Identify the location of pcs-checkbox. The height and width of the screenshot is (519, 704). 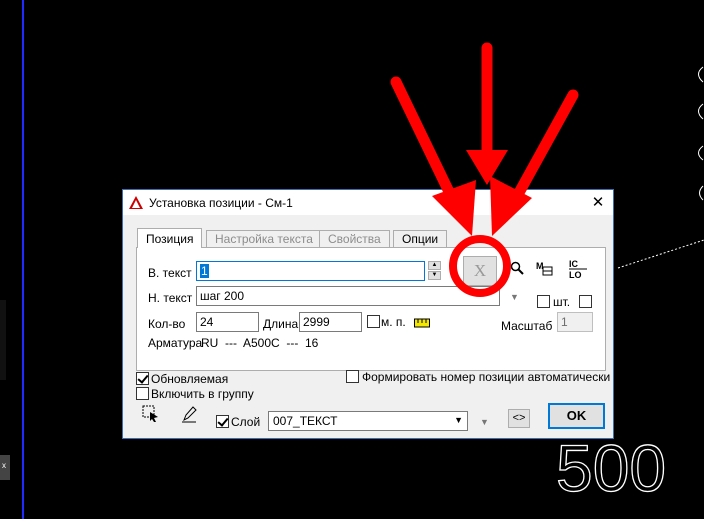
(543, 301).